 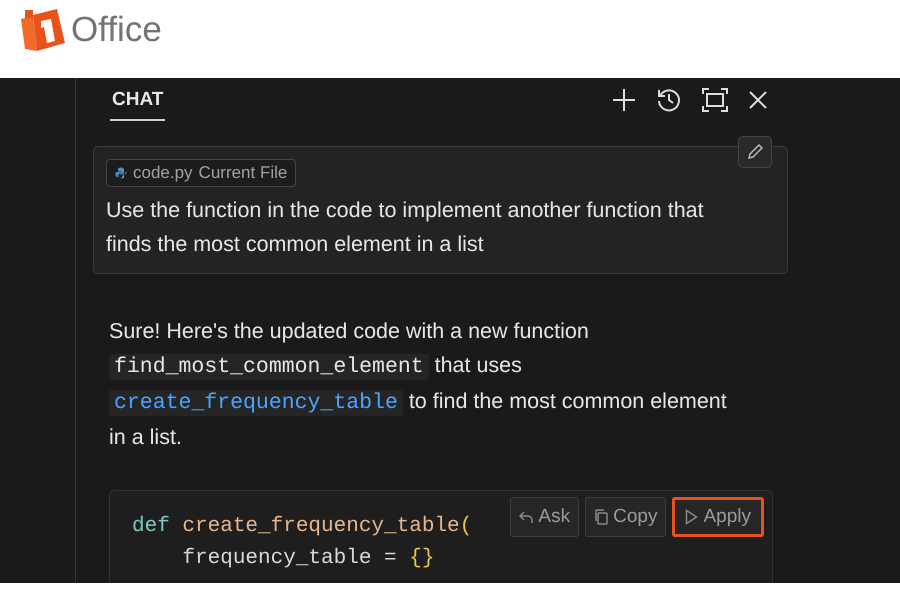 I want to click on file-chip: code.py Current File, so click(x=201, y=173).